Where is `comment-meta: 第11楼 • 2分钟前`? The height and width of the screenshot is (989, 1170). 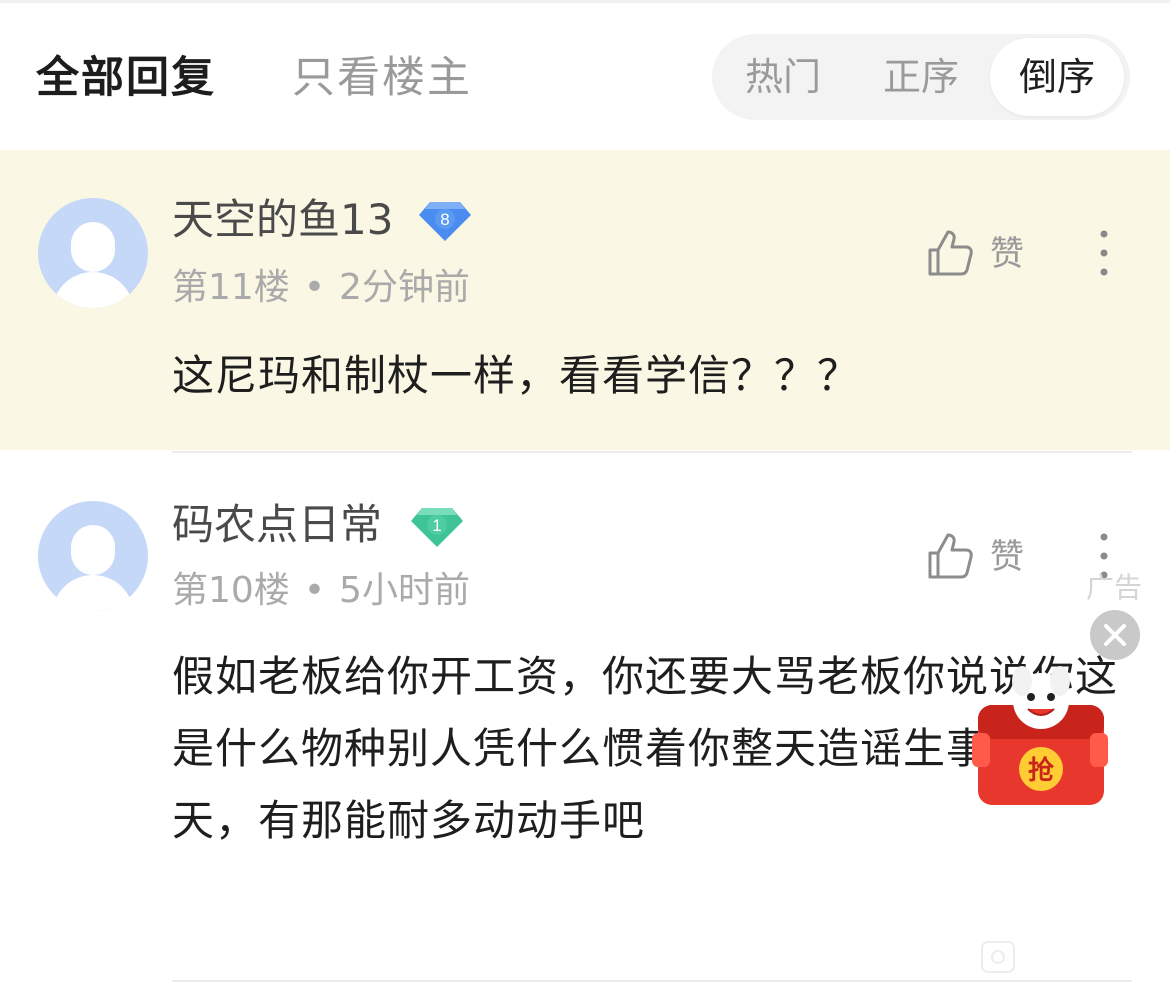
comment-meta: 第11楼 • 2分钟前 is located at coordinates (321, 287).